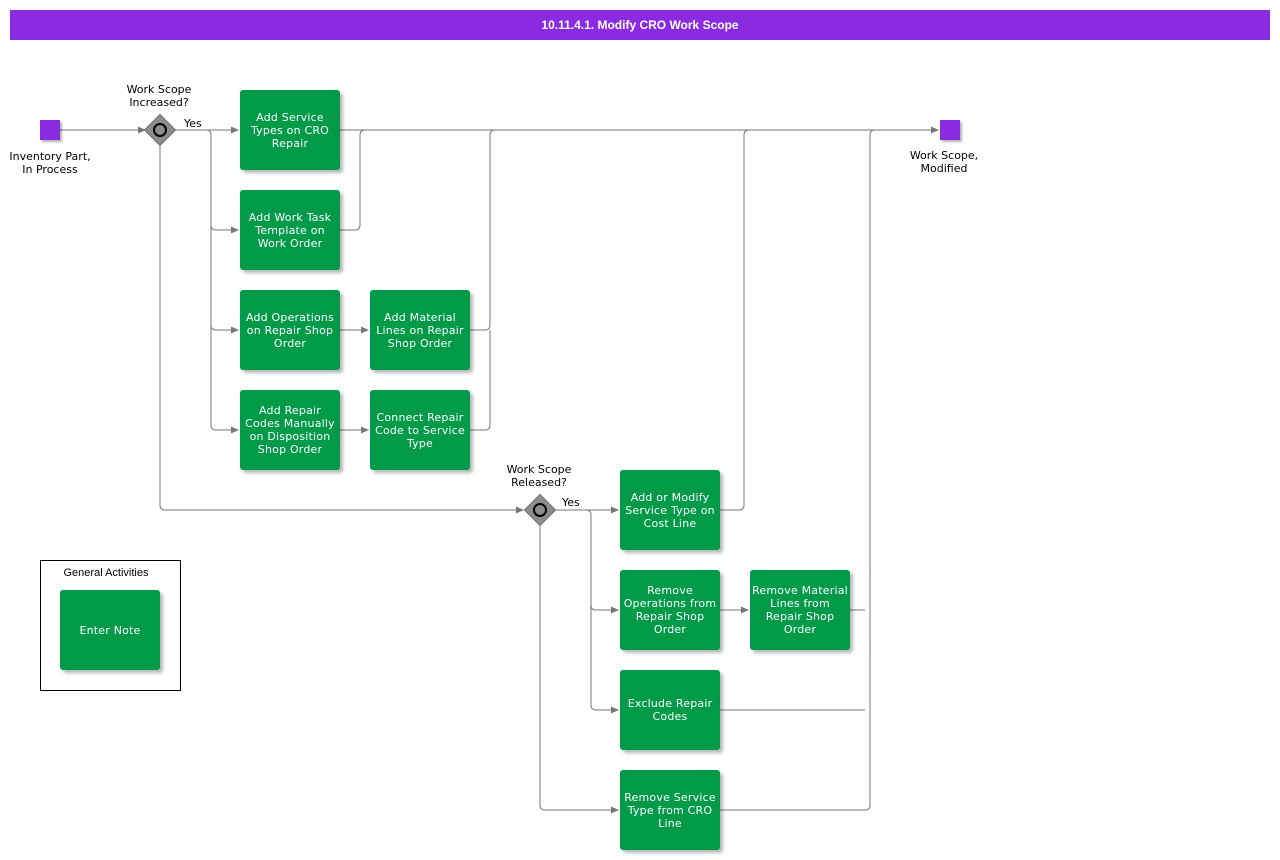 This screenshot has height=860, width=1280. I want to click on end-event-label: Work Scope, Modified, so click(944, 162).